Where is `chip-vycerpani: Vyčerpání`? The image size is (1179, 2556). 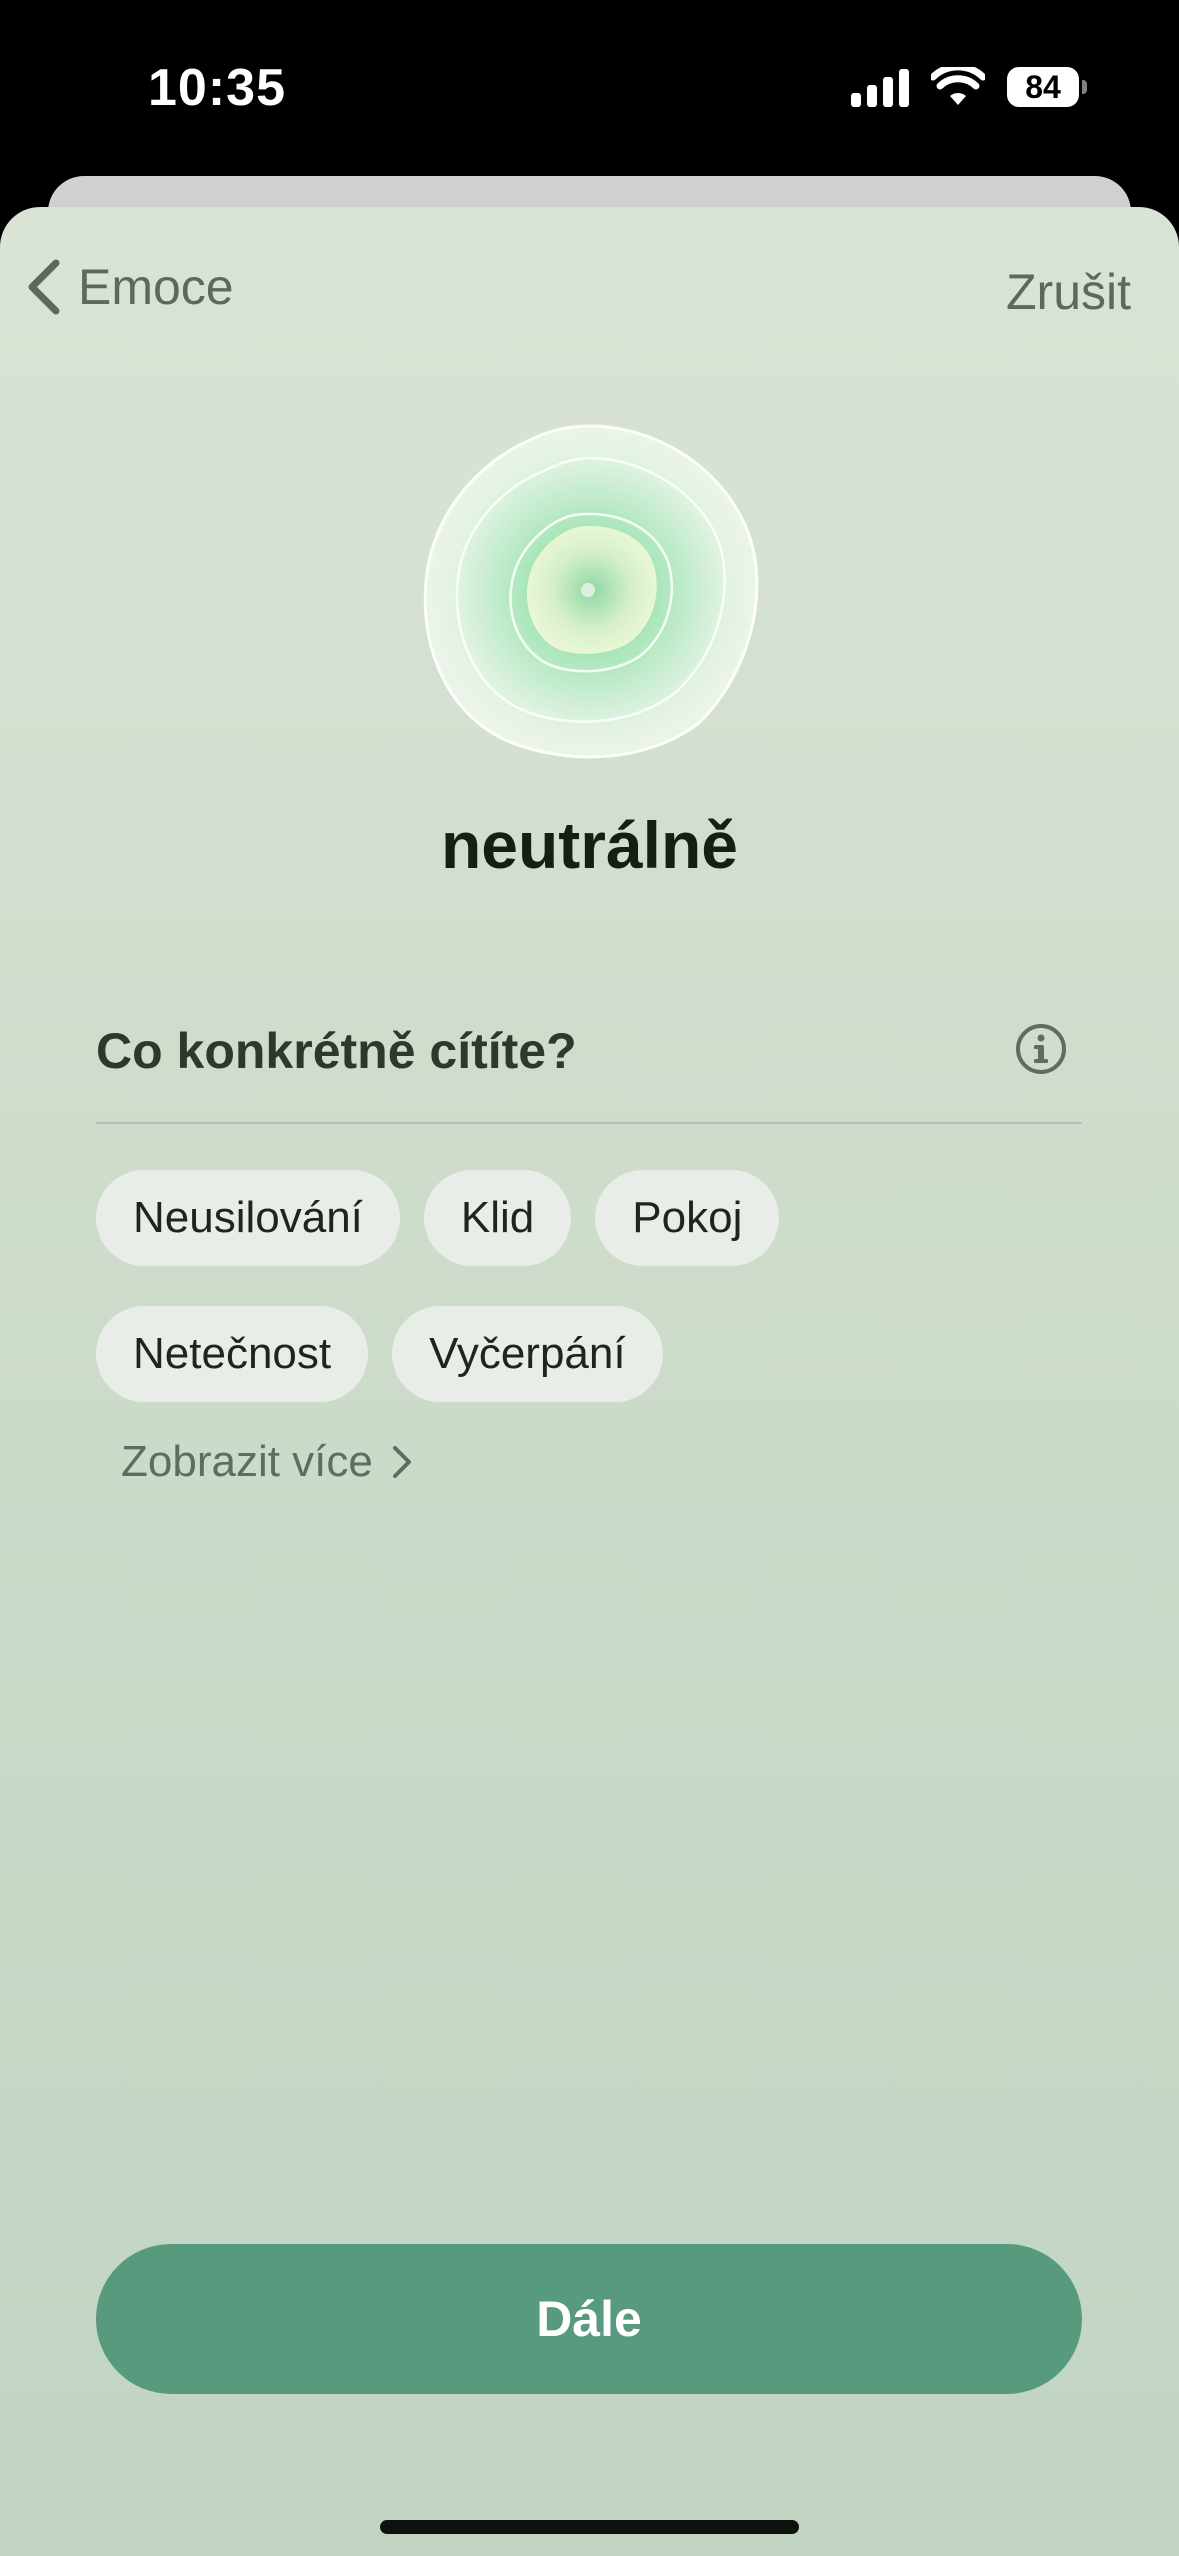 chip-vycerpani: Vyčerpání is located at coordinates (527, 1354).